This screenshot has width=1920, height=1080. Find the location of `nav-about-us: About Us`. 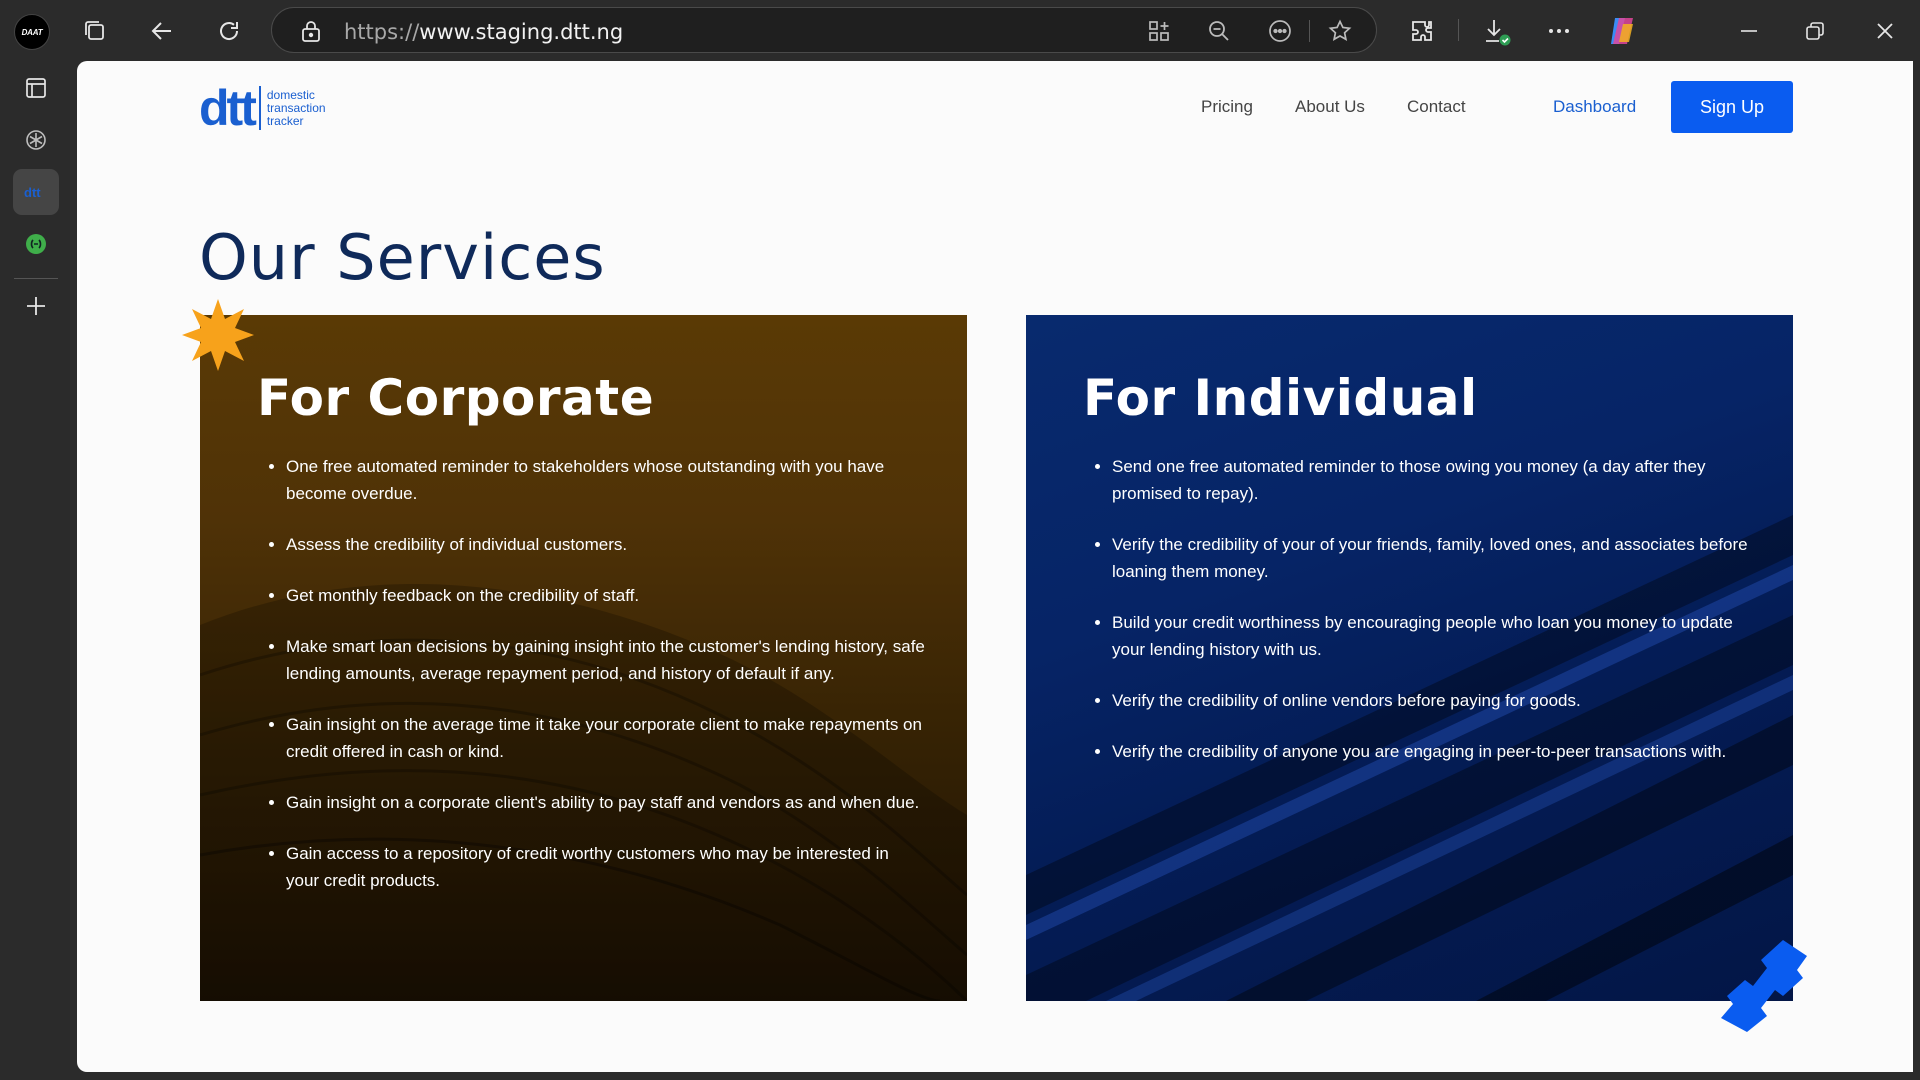

nav-about-us: About Us is located at coordinates (1330, 107).